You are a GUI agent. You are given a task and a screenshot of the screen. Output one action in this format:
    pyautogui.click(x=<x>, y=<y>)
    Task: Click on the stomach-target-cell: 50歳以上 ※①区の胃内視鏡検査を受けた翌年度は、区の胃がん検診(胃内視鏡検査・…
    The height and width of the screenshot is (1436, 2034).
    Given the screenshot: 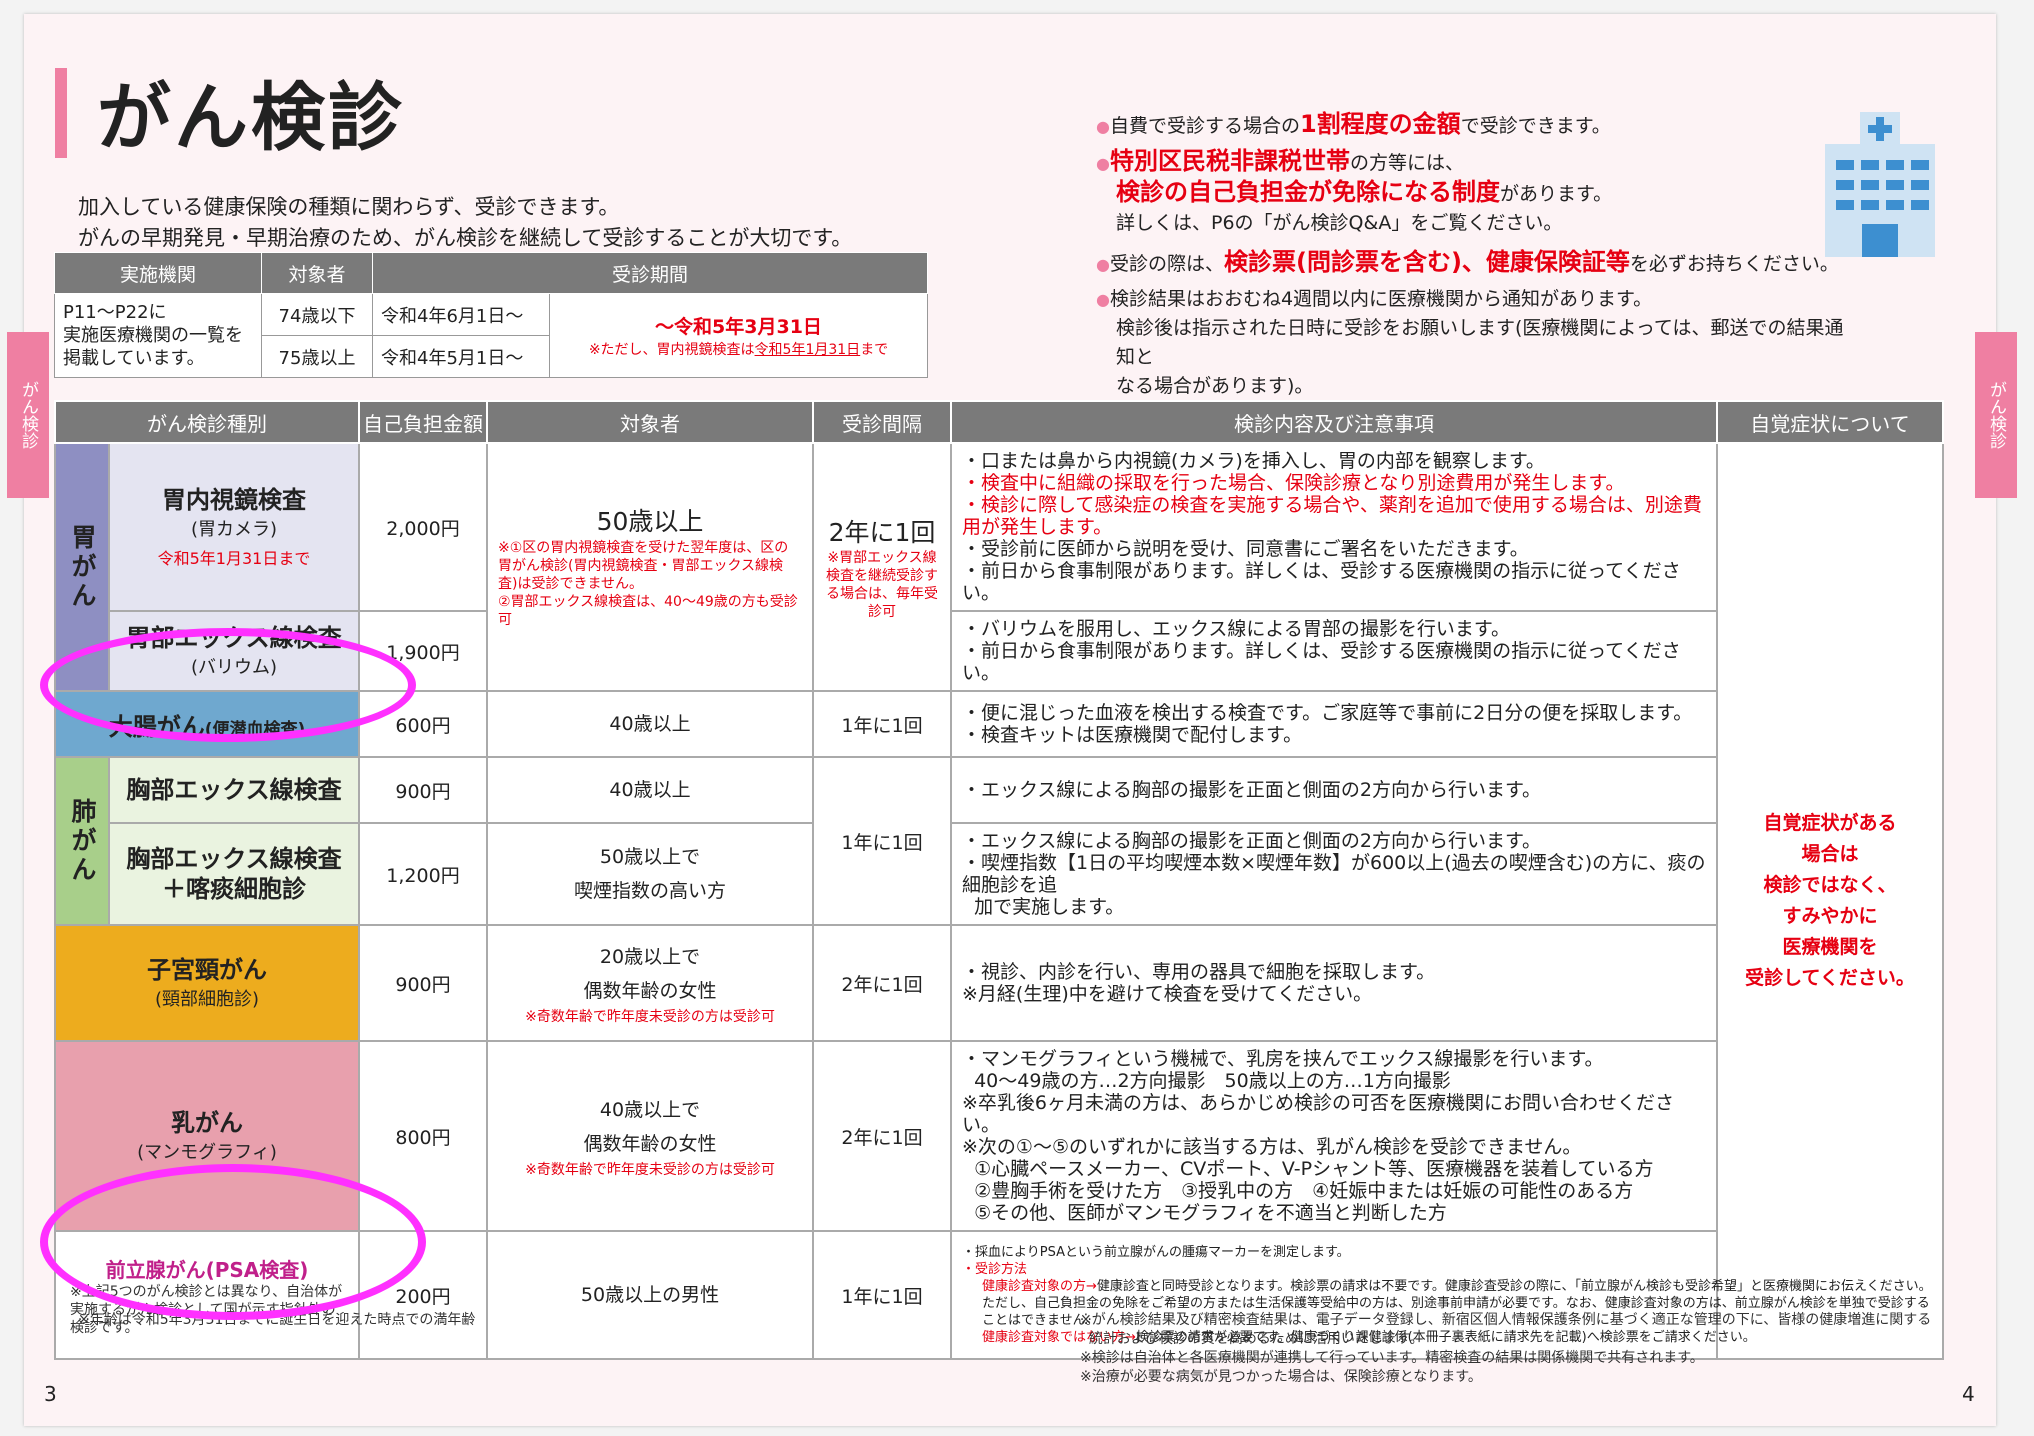 What is the action you would take?
    pyautogui.click(x=650, y=567)
    